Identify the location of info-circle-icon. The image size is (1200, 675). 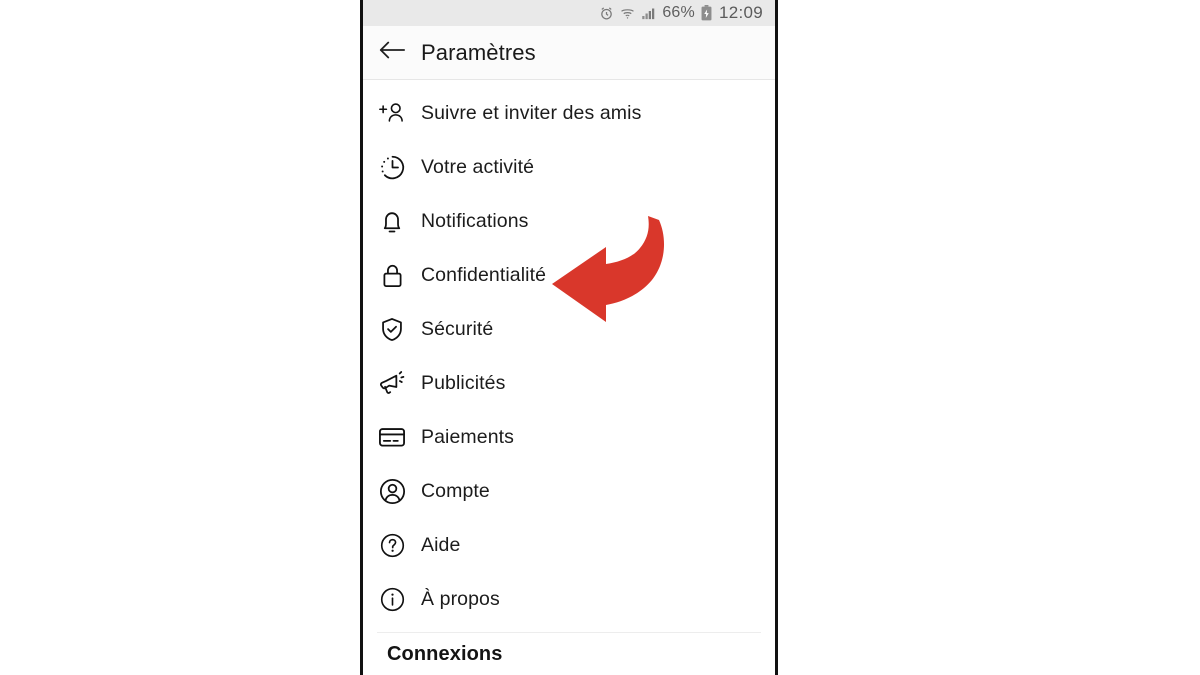
(392, 599).